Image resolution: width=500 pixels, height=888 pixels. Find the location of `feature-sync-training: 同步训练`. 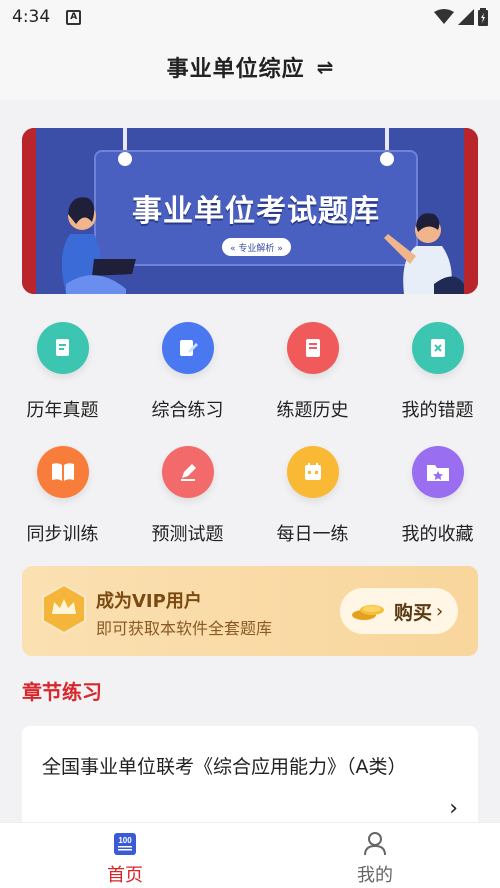

feature-sync-training: 同步训练 is located at coordinates (62, 504).